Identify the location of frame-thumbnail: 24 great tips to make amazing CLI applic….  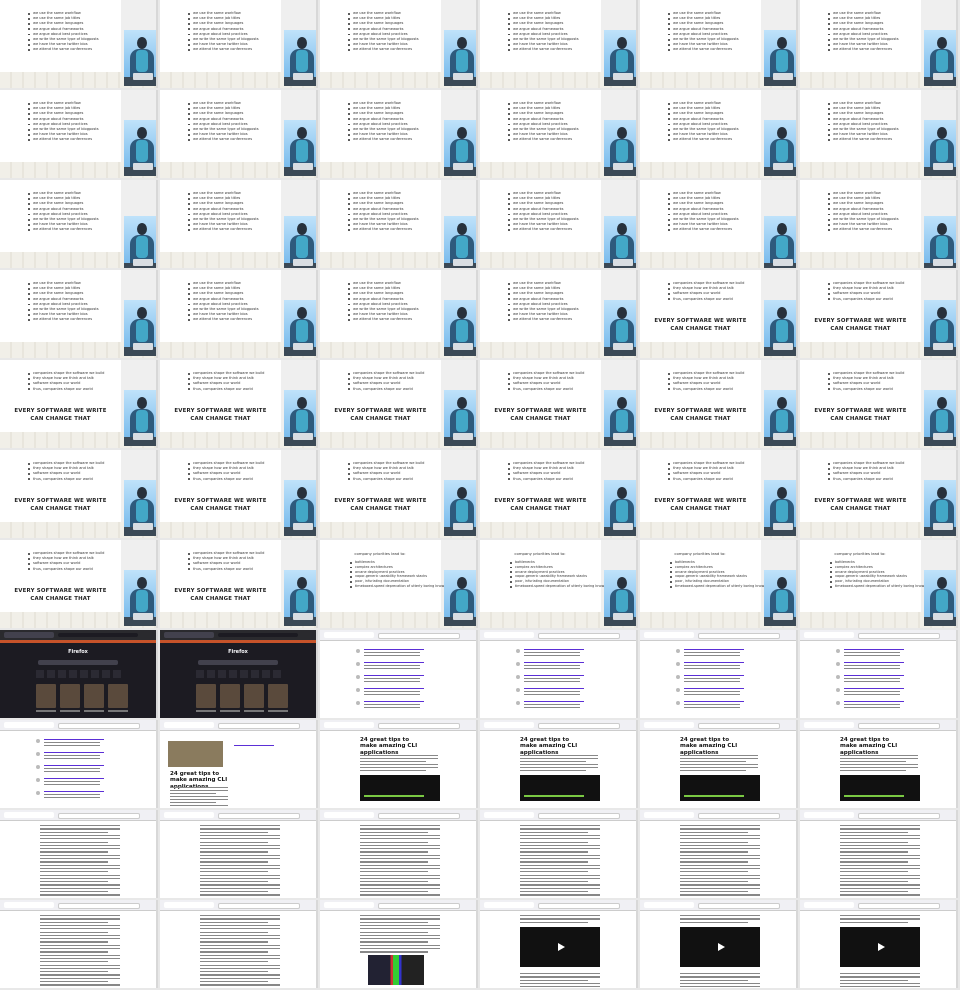
(879, 764).